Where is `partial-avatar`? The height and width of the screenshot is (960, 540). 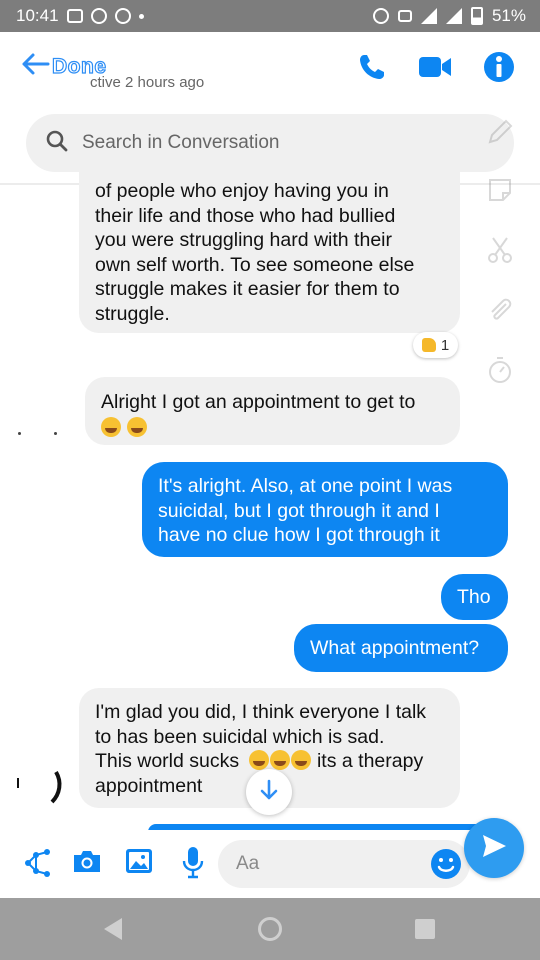
partial-avatar is located at coordinates (40, 786).